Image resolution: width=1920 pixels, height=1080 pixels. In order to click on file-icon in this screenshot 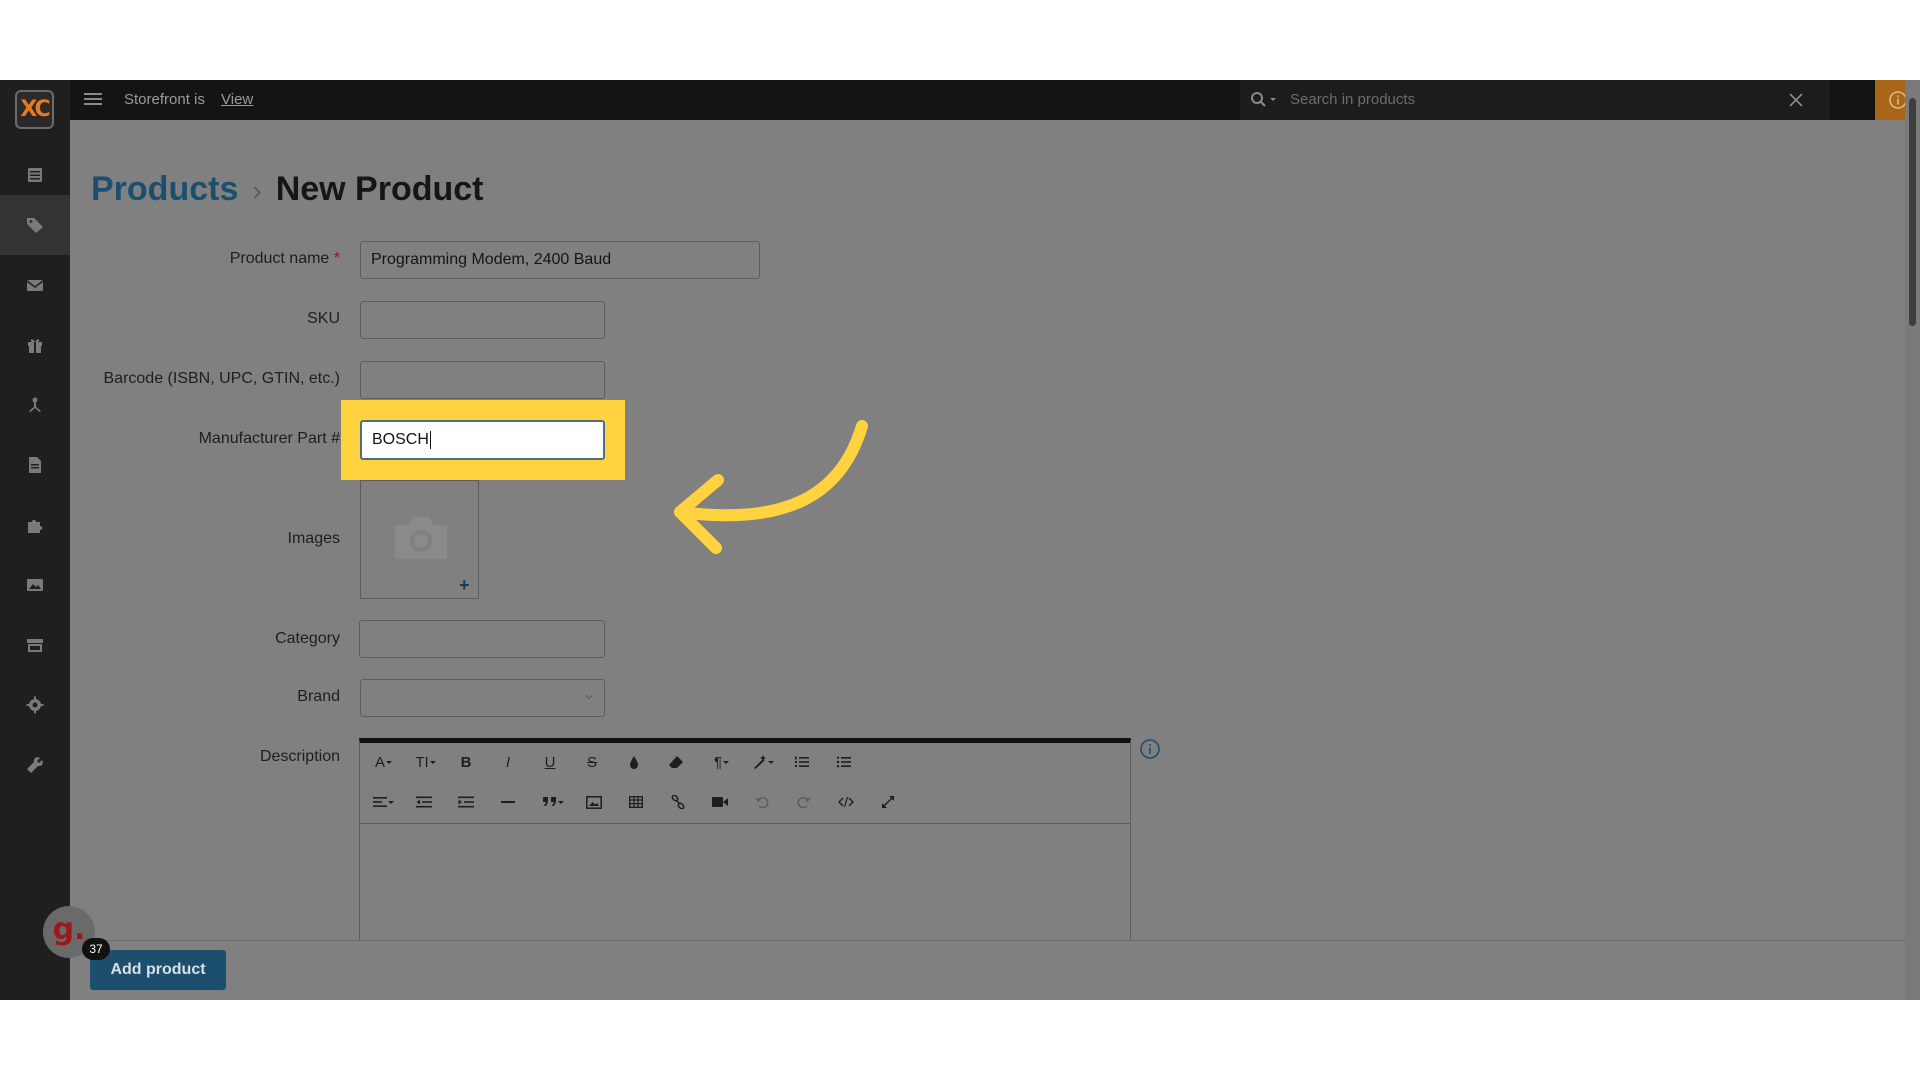, I will do `click(35, 465)`.